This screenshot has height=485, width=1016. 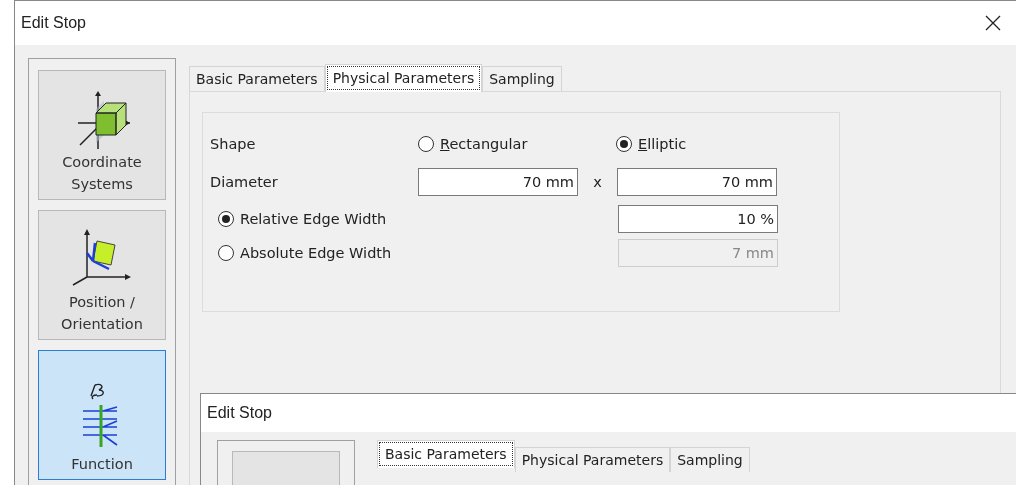 I want to click on sidebar-item: Function, so click(x=102, y=415).